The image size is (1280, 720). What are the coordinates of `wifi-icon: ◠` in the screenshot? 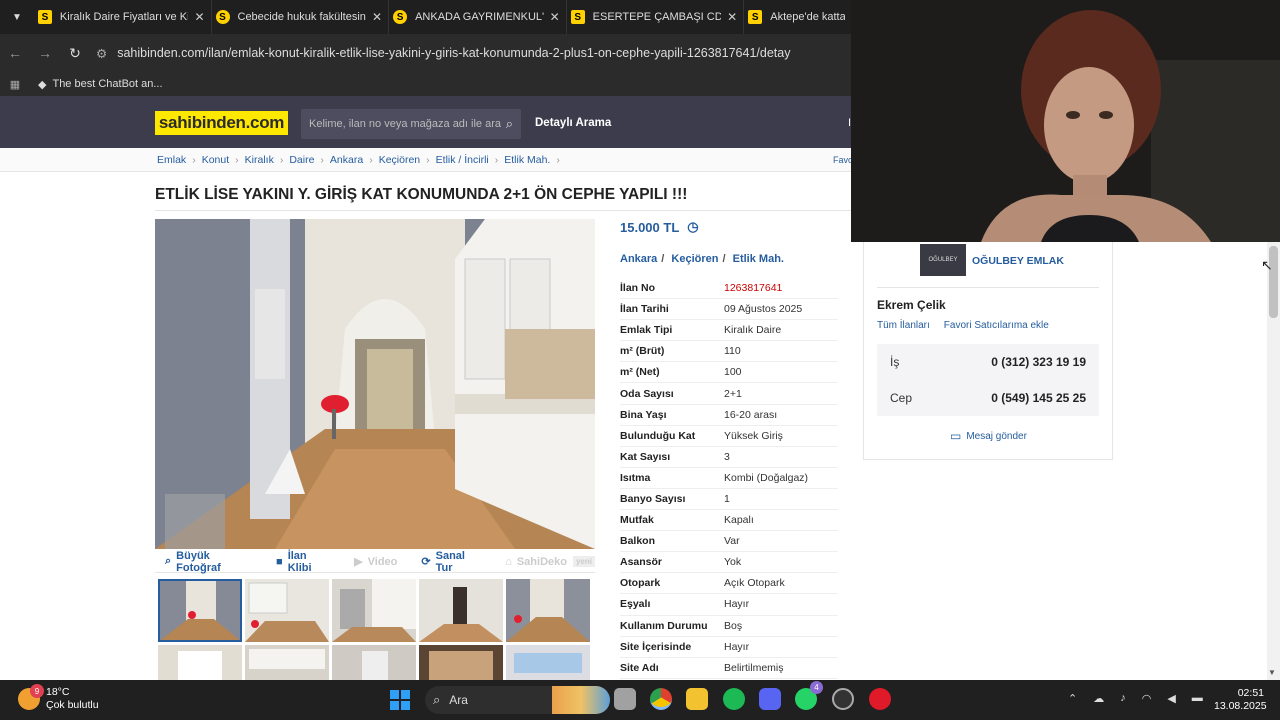 It's located at (1147, 698).